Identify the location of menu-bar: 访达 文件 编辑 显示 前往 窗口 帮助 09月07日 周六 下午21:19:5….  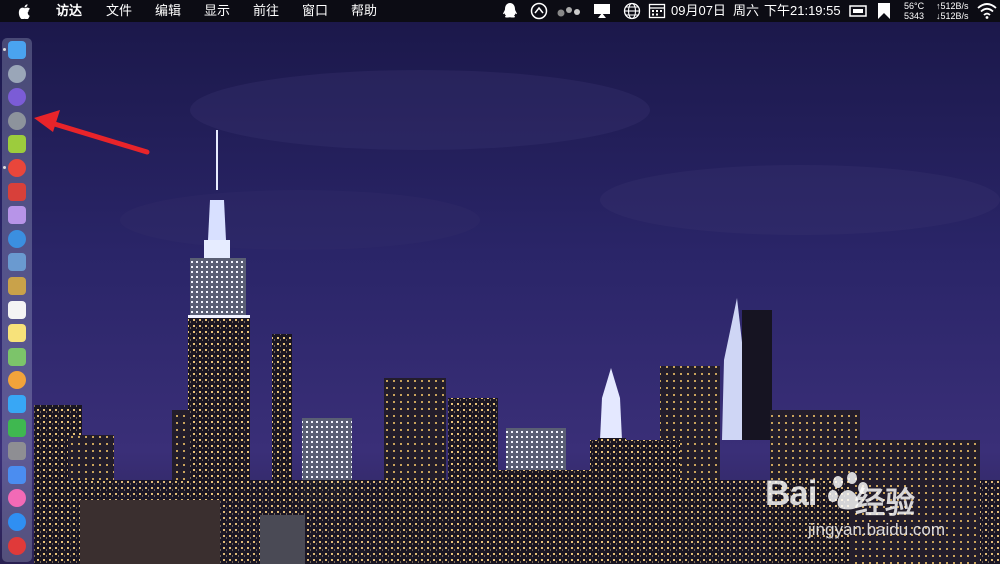
(500, 11).